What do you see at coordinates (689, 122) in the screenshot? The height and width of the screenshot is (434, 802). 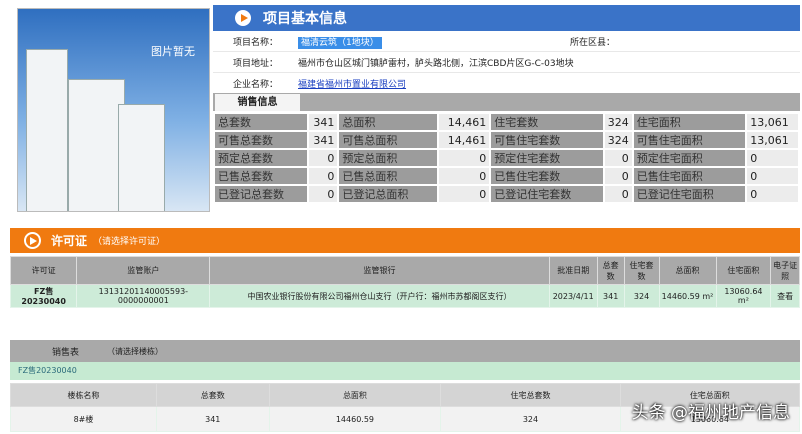 I see `grid-label: 住宅面积` at bounding box center [689, 122].